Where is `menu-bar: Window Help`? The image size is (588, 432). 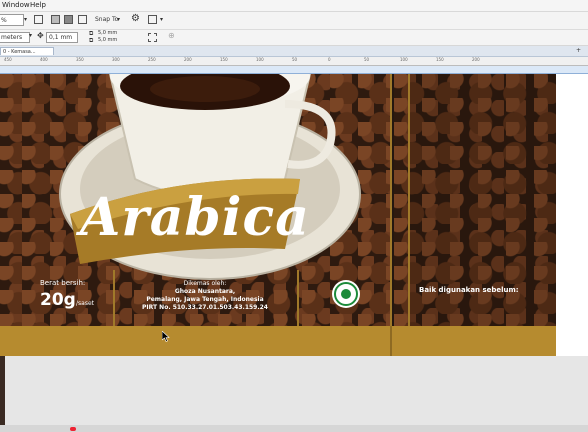 menu-bar: Window Help is located at coordinates (294, 6).